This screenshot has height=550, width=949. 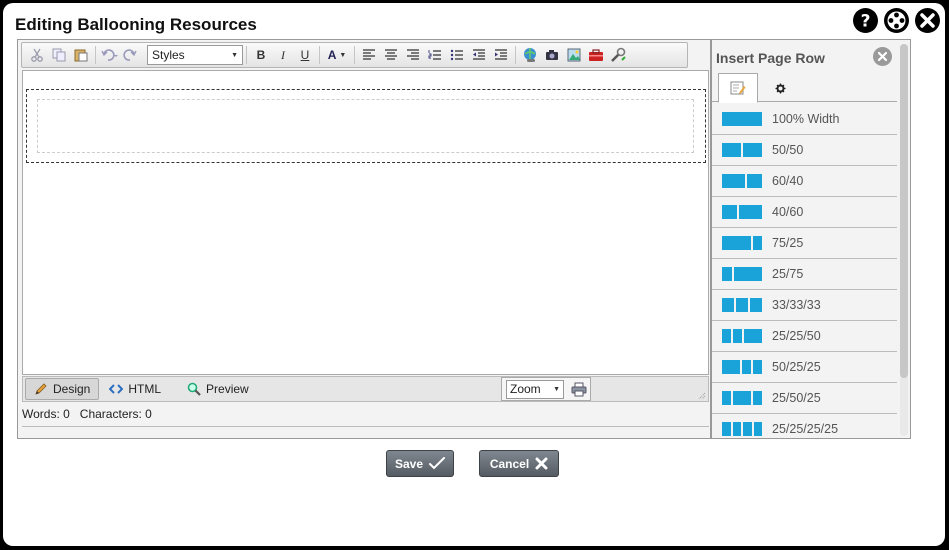 What do you see at coordinates (365, 426) in the screenshot?
I see `status-divider` at bounding box center [365, 426].